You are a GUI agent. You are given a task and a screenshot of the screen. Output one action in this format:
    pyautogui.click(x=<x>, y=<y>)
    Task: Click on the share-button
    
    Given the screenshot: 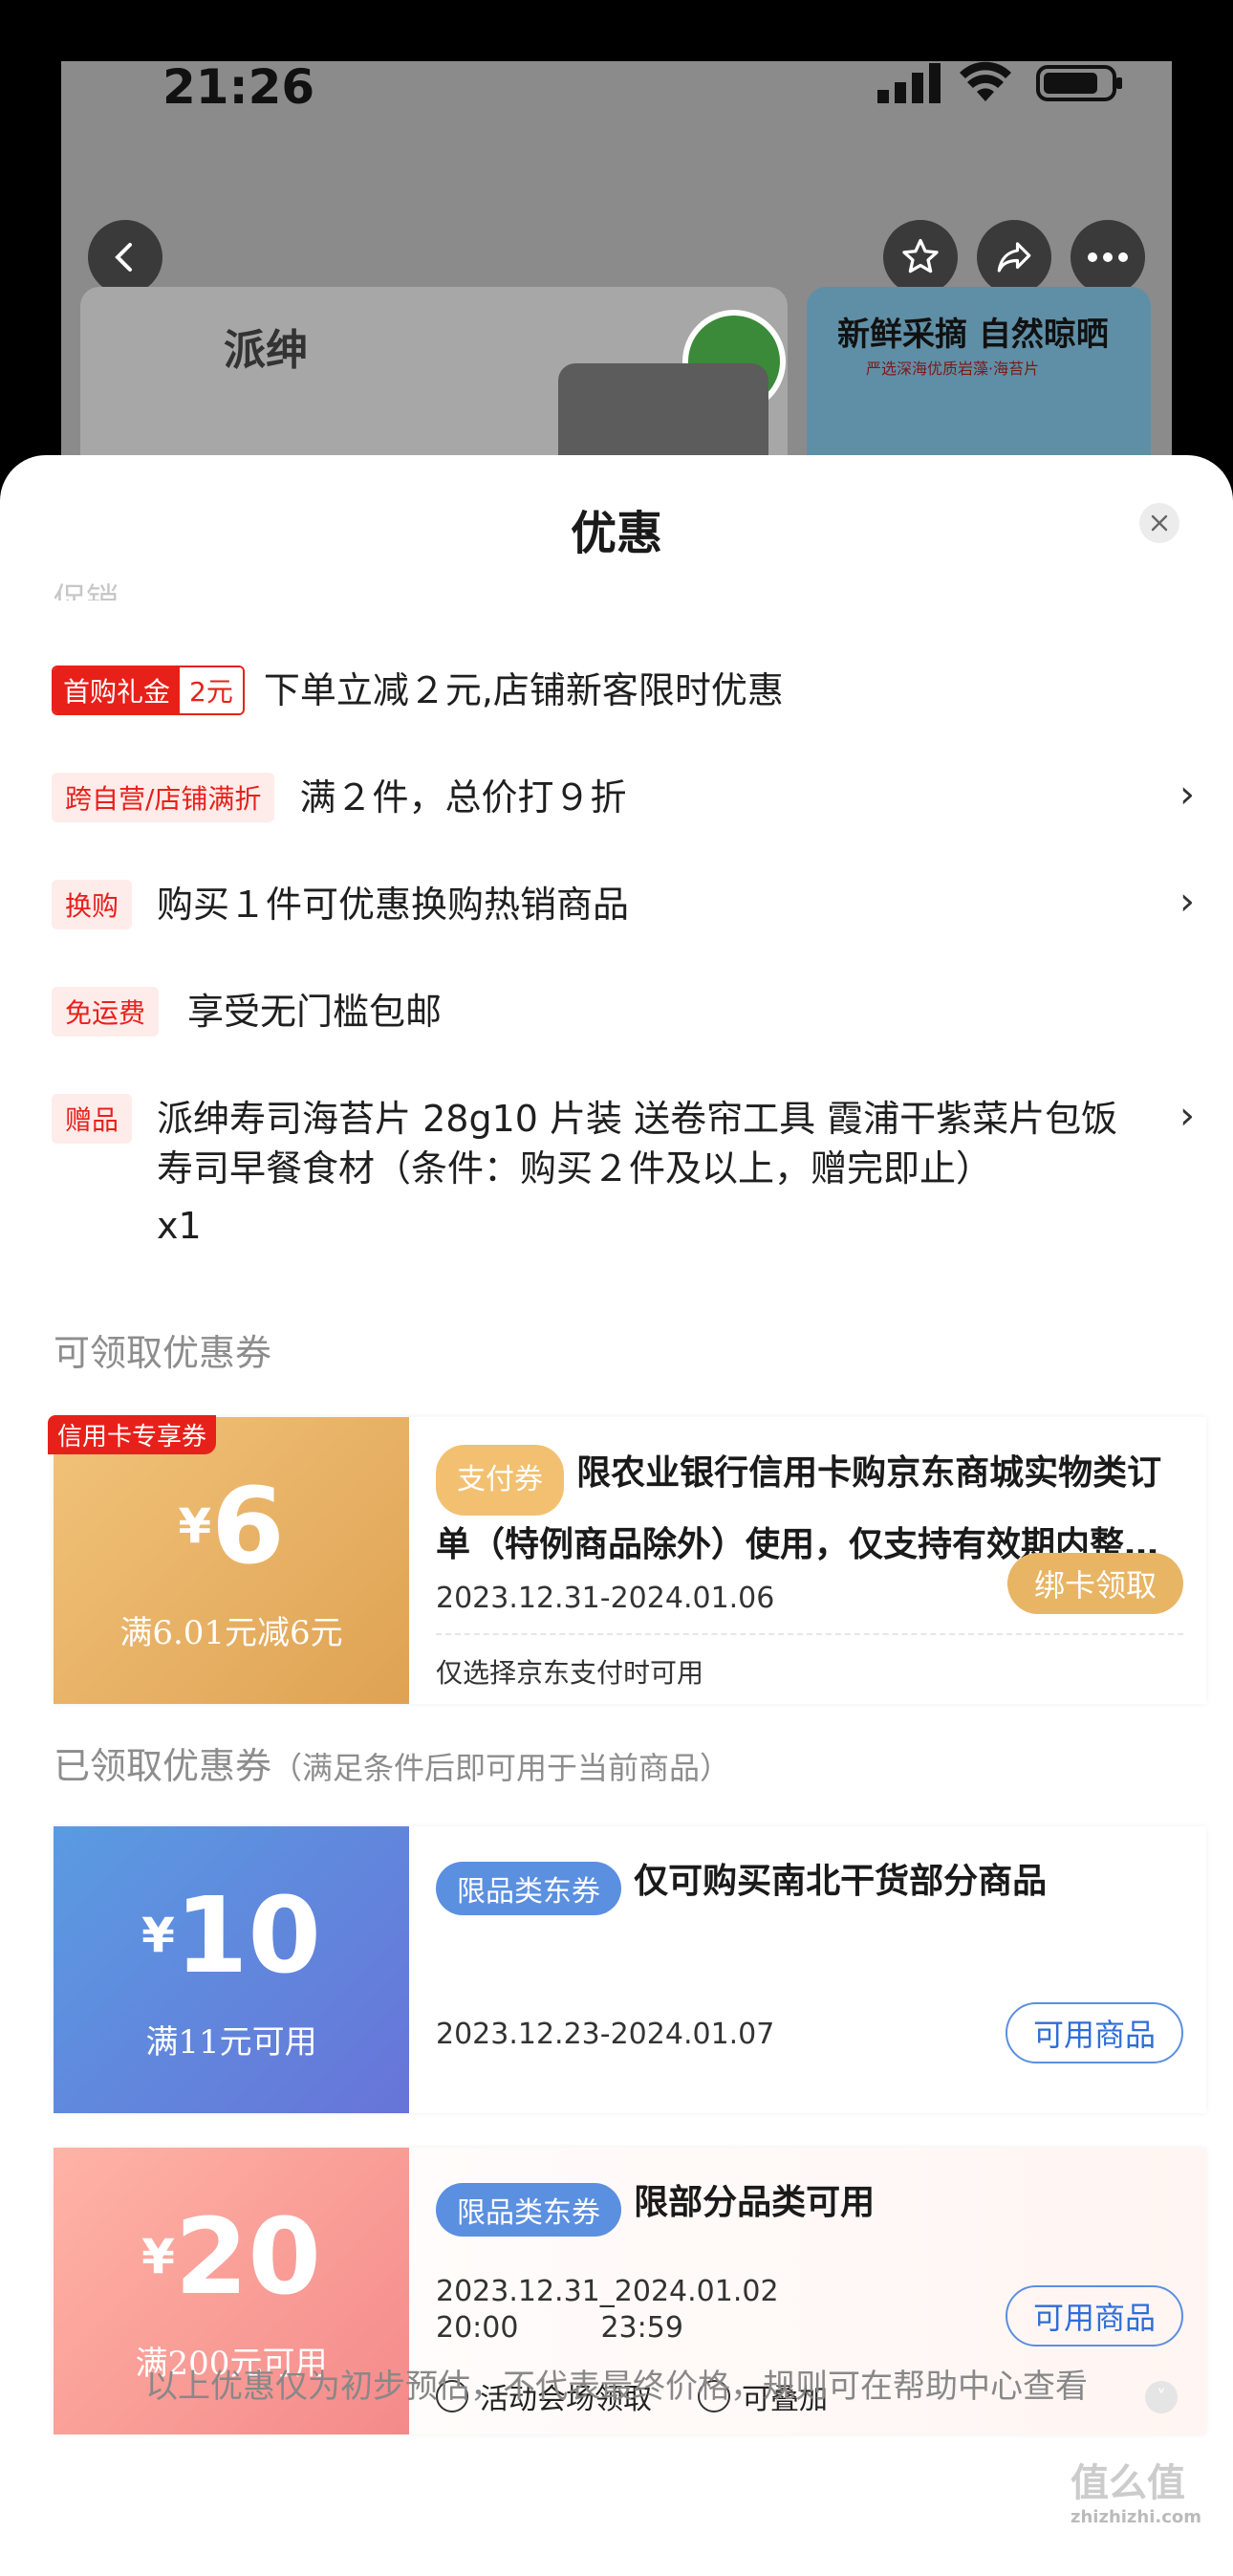 What is the action you would take?
    pyautogui.click(x=1014, y=257)
    